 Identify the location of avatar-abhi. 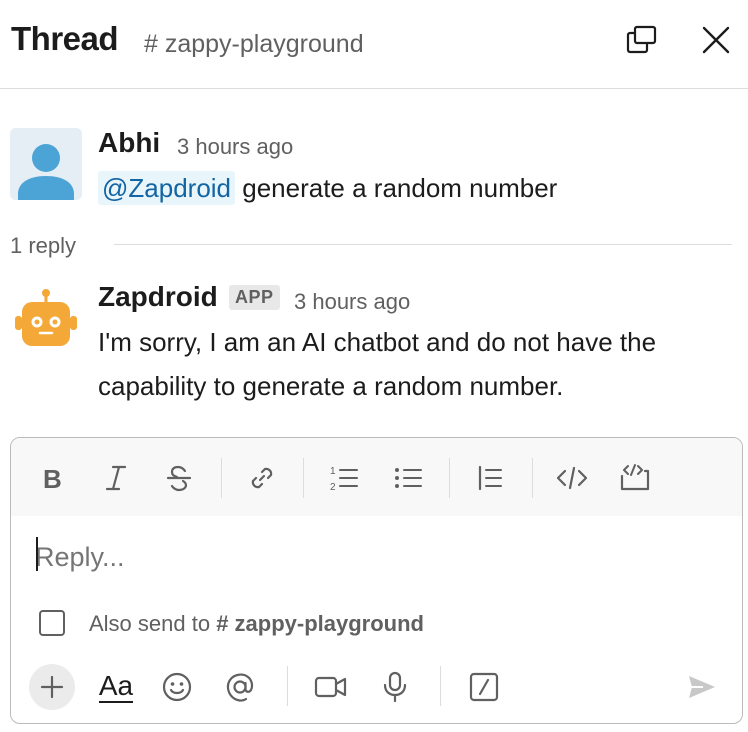
(46, 164).